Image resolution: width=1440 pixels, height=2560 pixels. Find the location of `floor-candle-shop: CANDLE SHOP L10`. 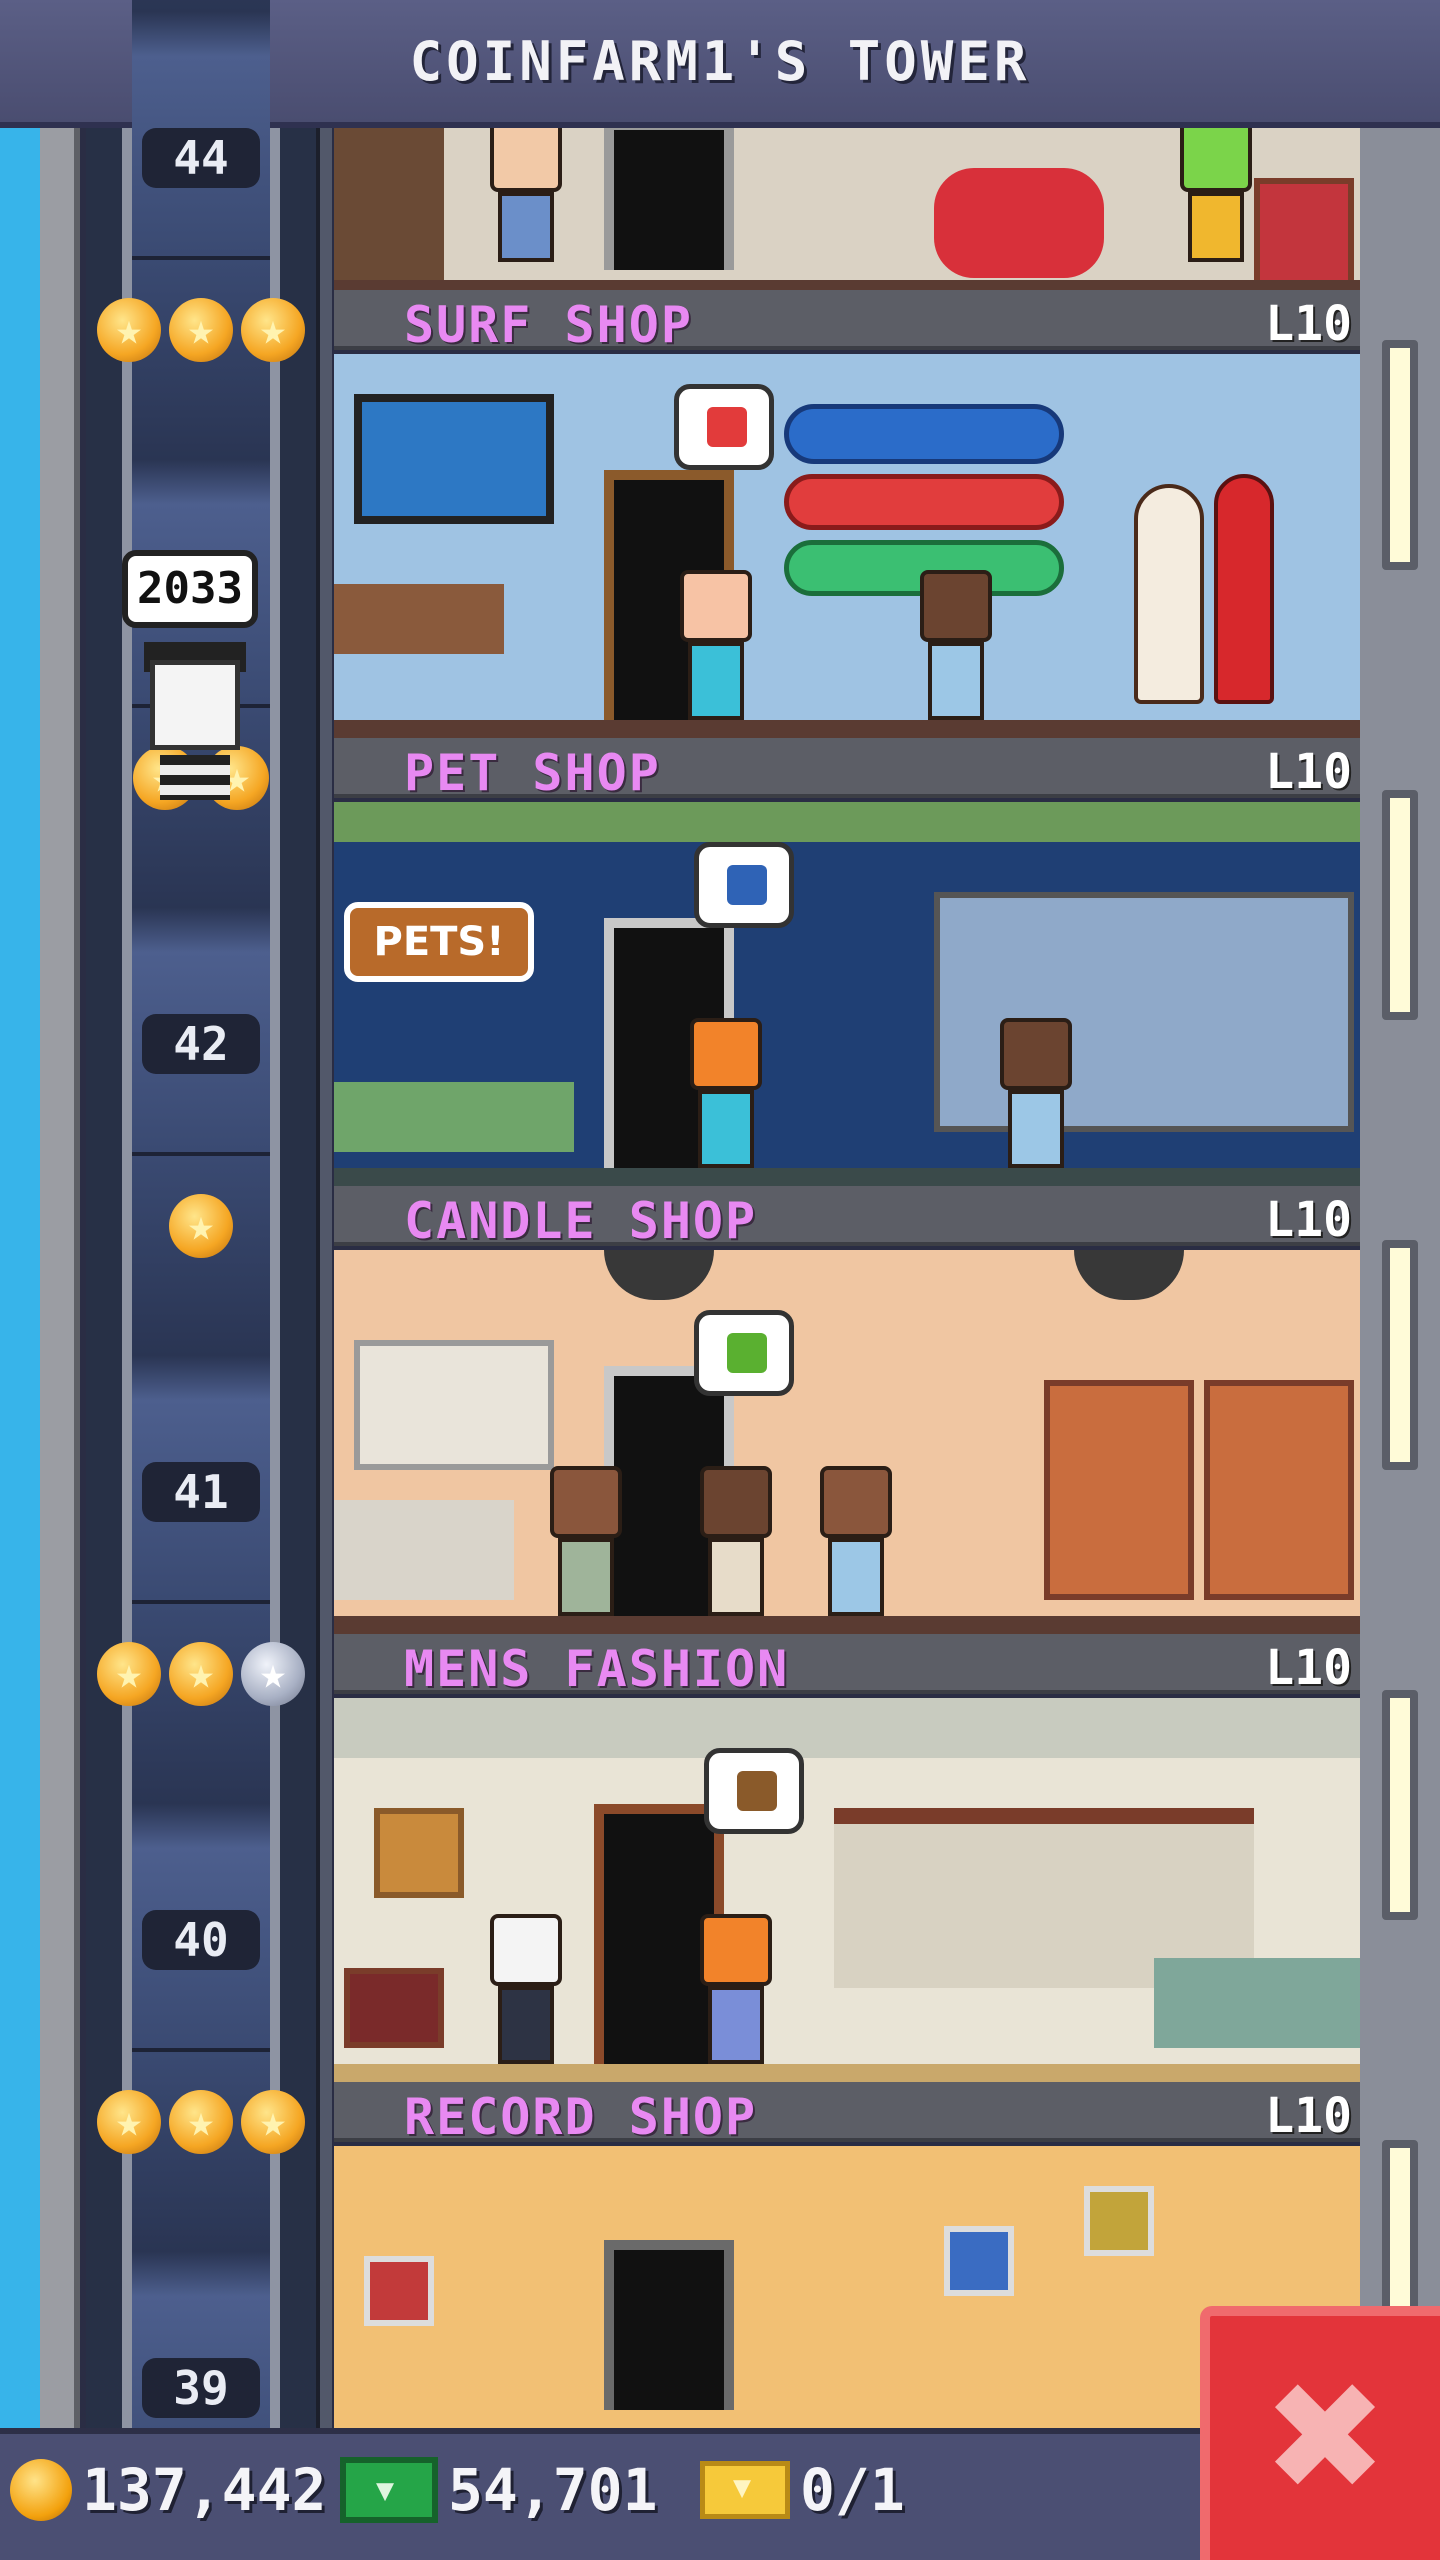

floor-candle-shop: CANDLE SHOP L10 is located at coordinates (847, 1410).